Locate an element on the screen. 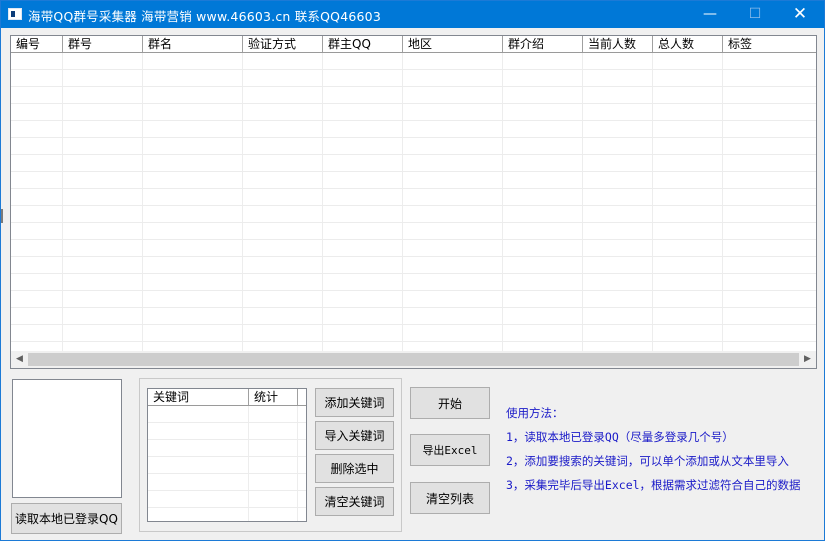 The image size is (825, 541). column-header-tags: 标签 is located at coordinates (769, 44).